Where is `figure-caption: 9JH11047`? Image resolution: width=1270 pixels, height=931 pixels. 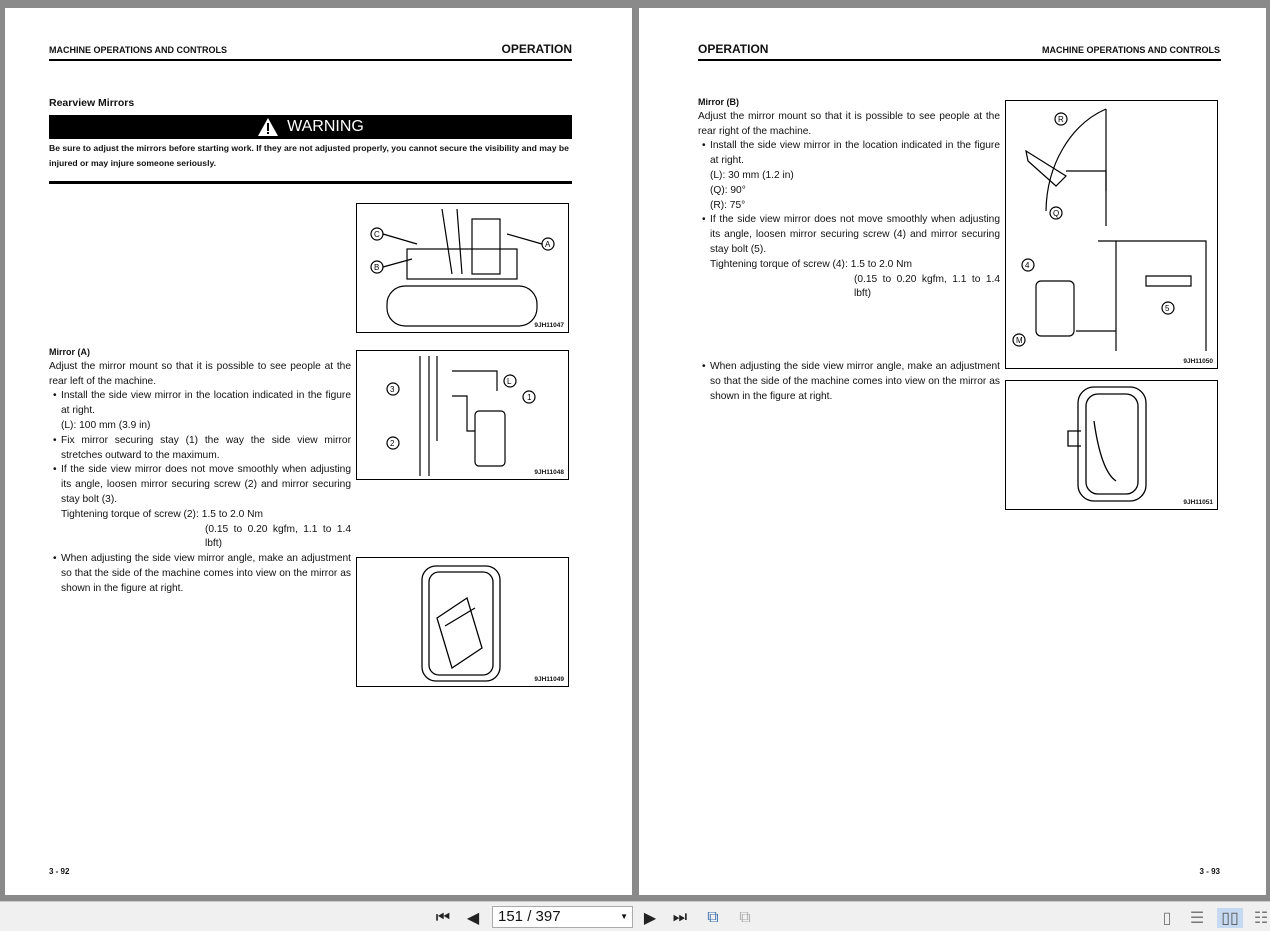
figure-caption: 9JH11047 is located at coordinates (549, 325).